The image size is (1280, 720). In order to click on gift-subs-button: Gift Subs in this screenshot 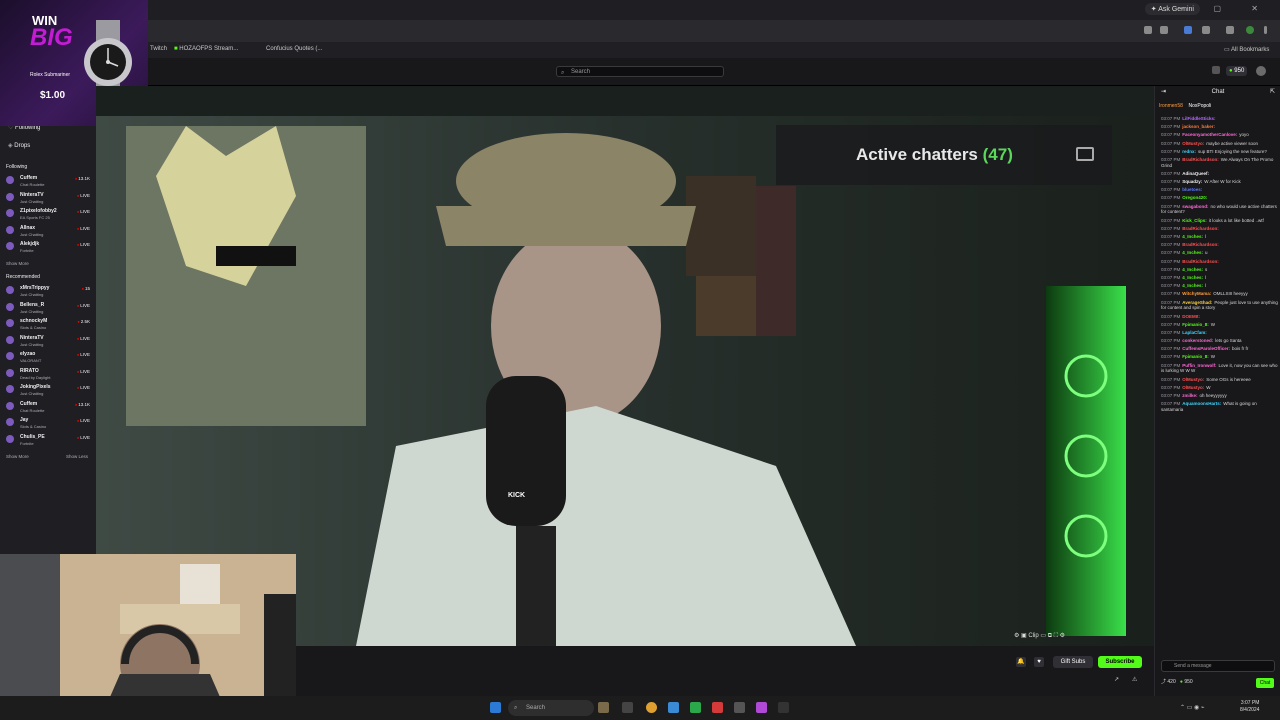, I will do `click(1073, 662)`.